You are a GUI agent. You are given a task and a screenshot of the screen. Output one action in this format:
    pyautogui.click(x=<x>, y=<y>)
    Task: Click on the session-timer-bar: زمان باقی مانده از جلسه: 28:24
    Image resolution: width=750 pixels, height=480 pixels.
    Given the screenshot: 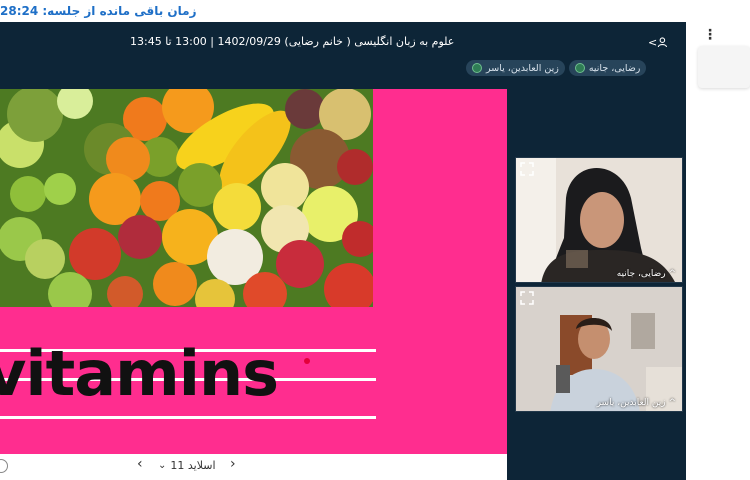 What is the action you would take?
    pyautogui.click(x=375, y=11)
    